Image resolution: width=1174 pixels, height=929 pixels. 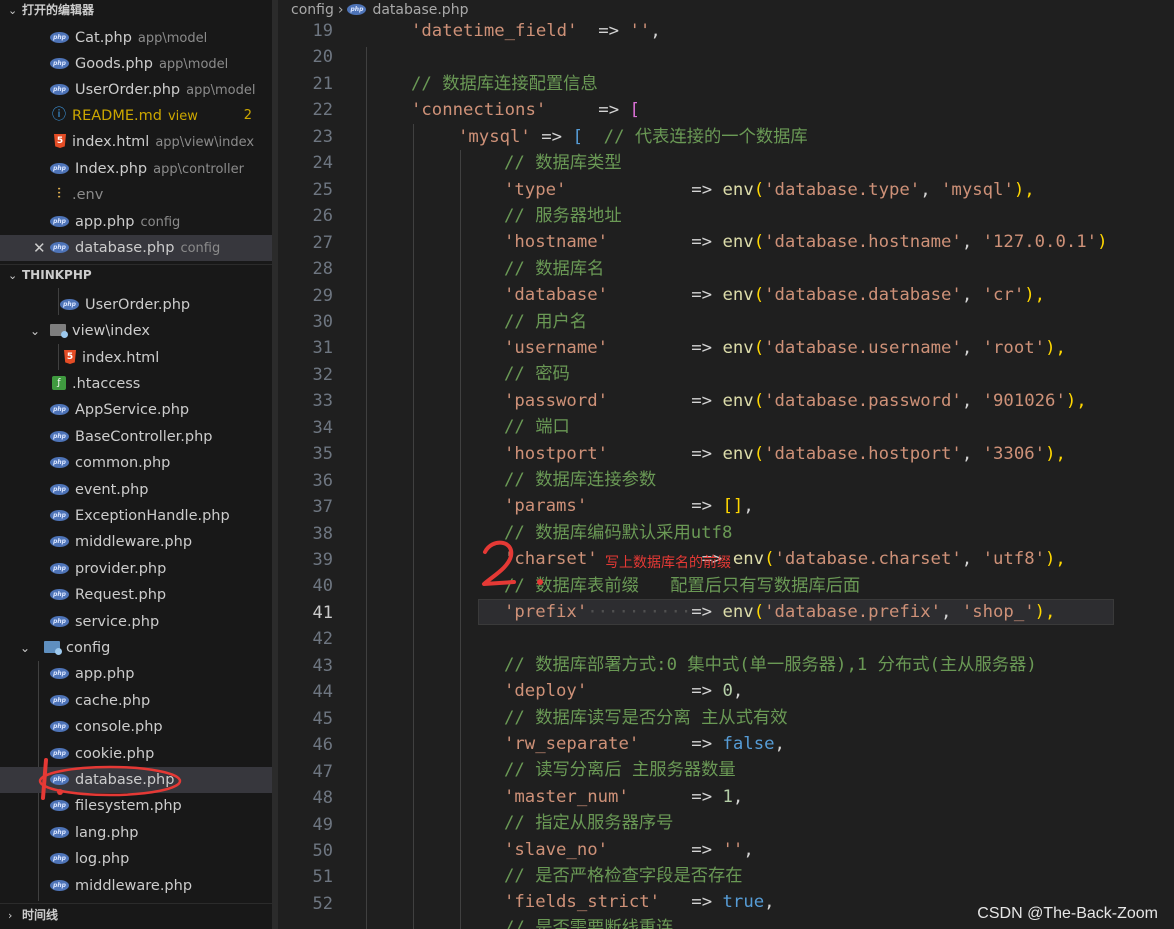 I want to click on red-number-two-mark, so click(x=499, y=563).